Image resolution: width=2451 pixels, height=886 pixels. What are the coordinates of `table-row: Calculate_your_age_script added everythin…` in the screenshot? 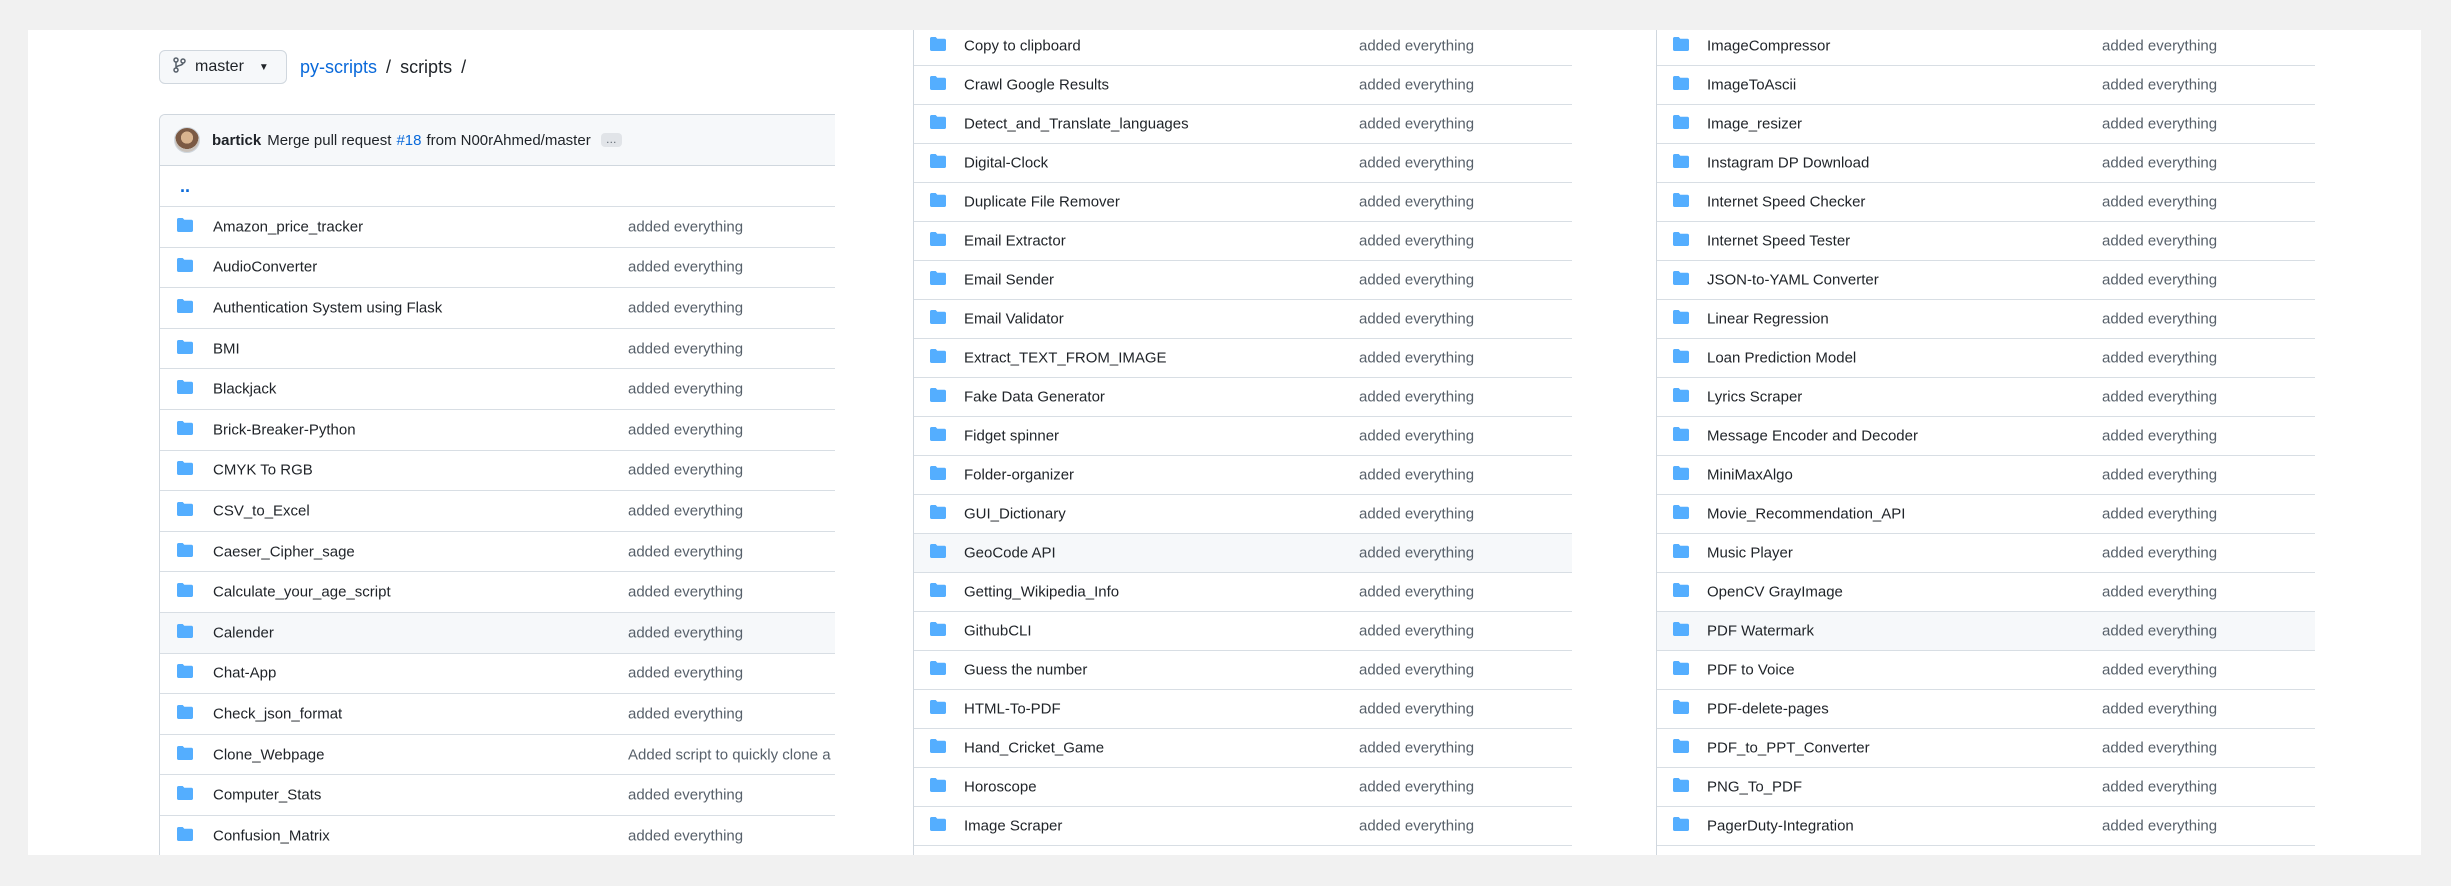 It's located at (497, 592).